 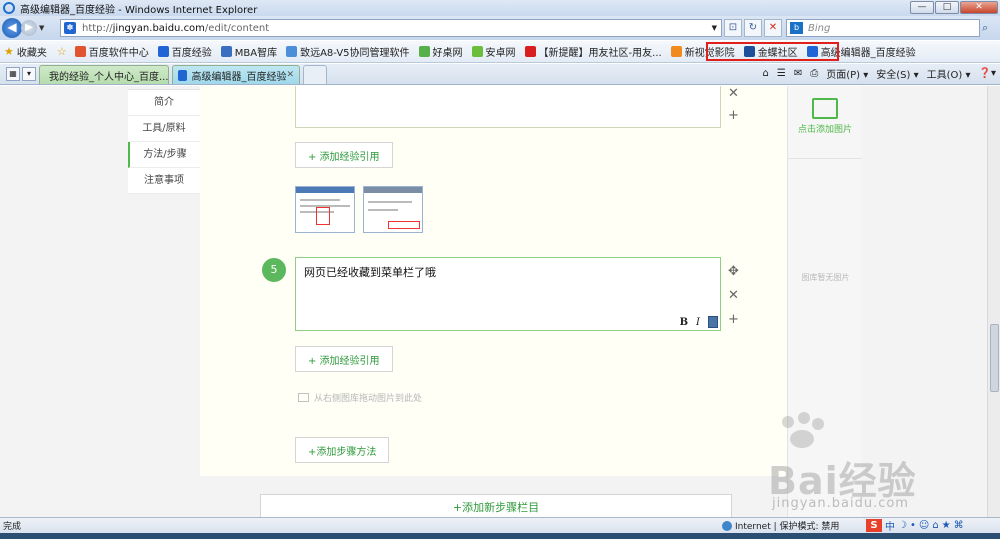 I want to click on step-images, so click(x=359, y=209).